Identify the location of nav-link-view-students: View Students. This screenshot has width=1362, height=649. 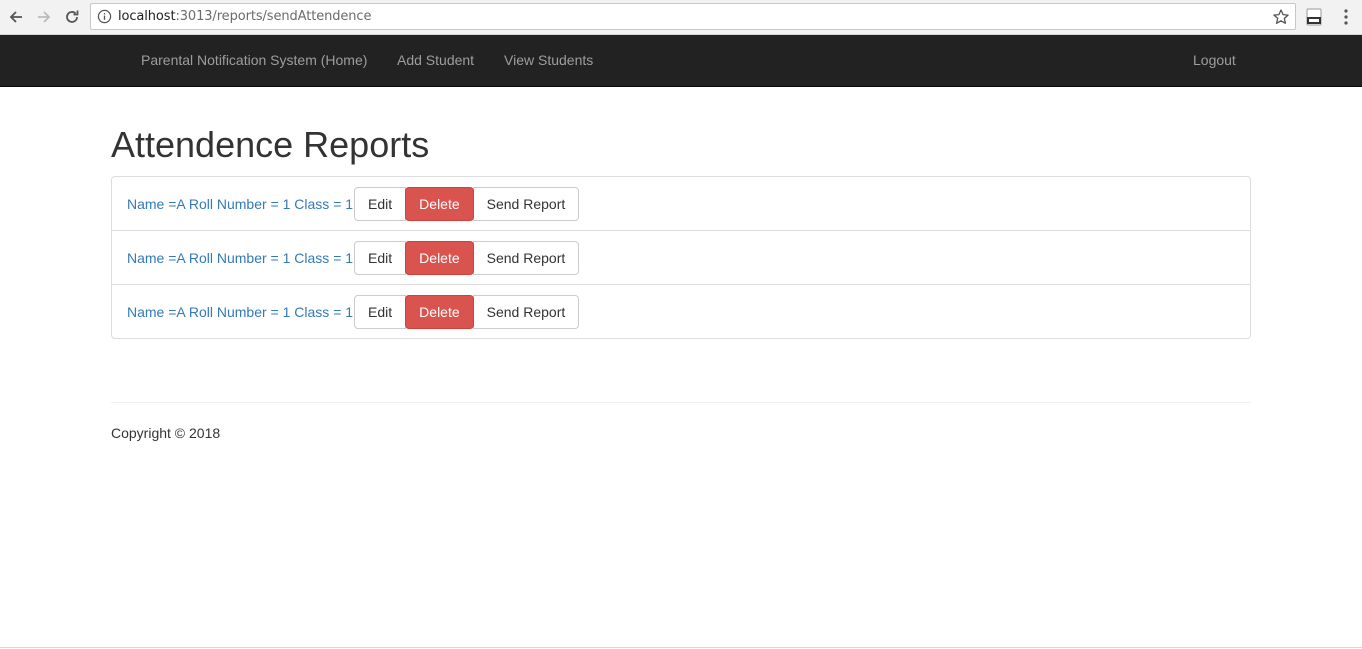
(548, 60).